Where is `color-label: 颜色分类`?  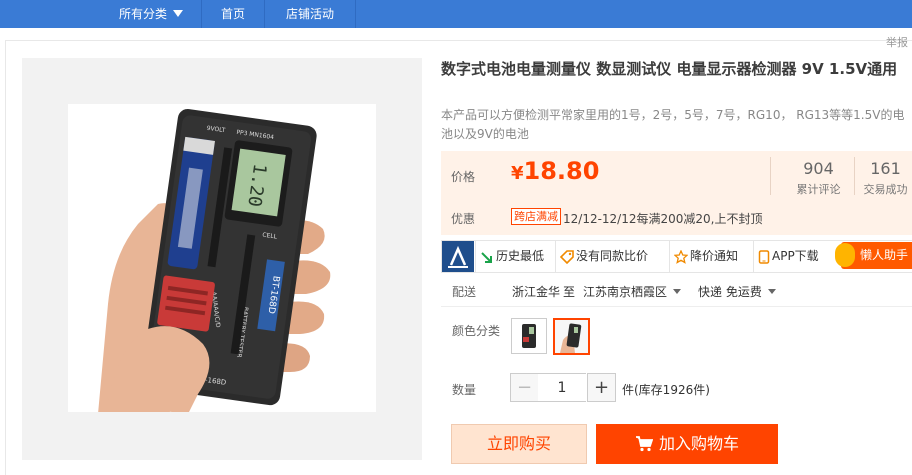
color-label: 颜色分类 is located at coordinates (476, 331).